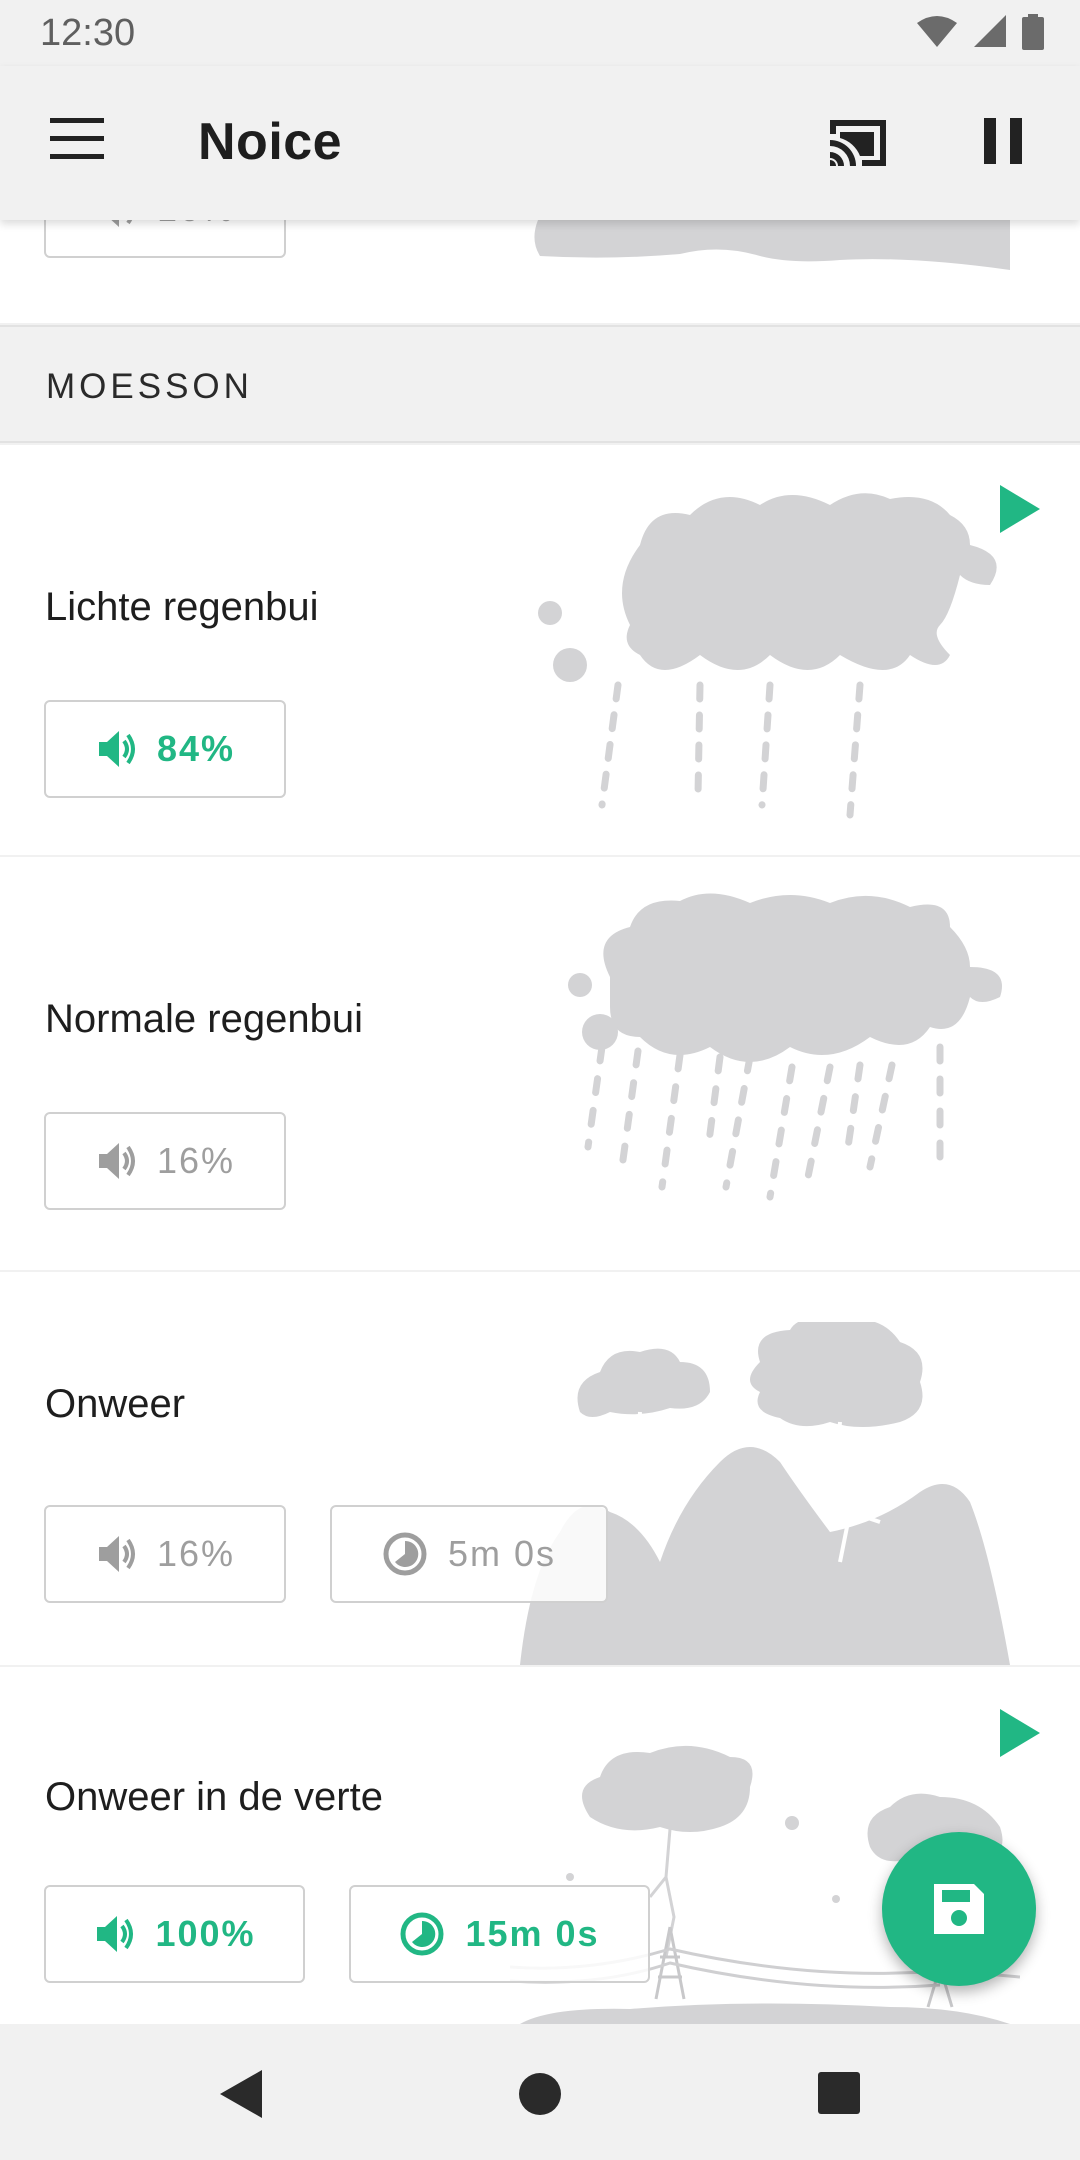  I want to click on status-icons, so click(980, 32).